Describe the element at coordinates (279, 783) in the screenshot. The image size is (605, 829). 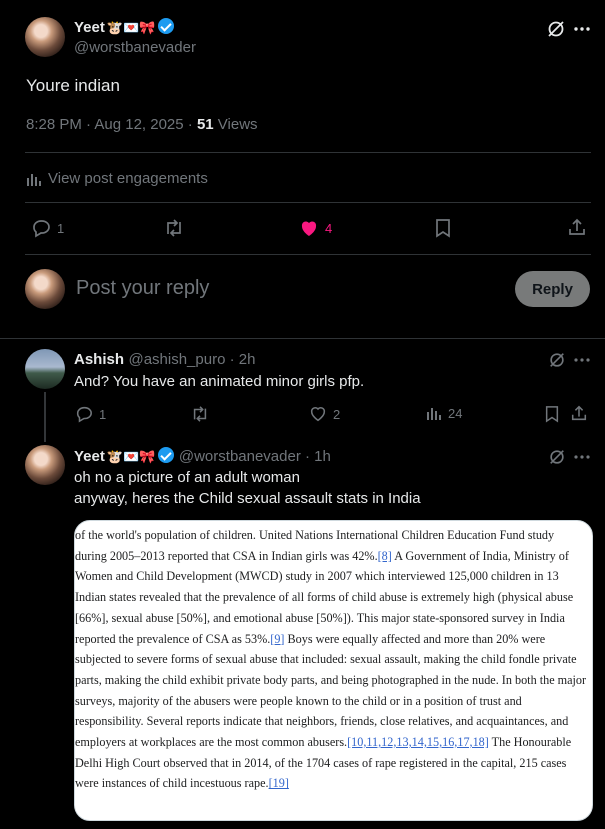
I see `citation-link: [19]` at that location.